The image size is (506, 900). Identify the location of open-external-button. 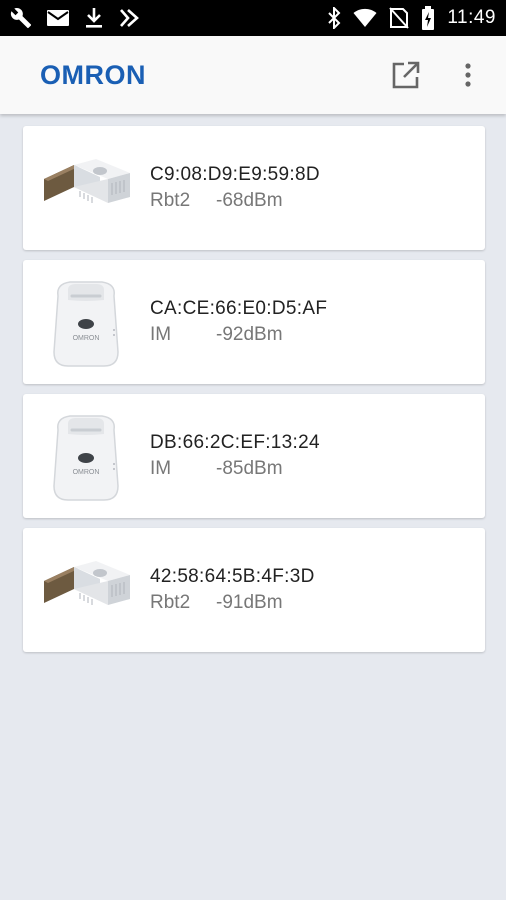
(406, 75).